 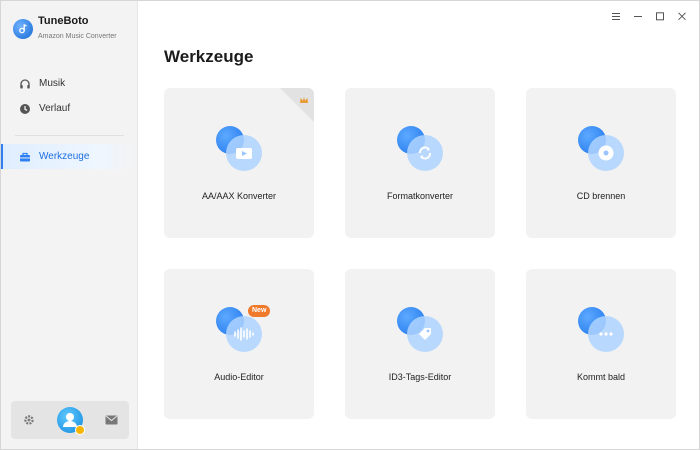 What do you see at coordinates (239, 149) in the screenshot?
I see `video-file-icon` at bounding box center [239, 149].